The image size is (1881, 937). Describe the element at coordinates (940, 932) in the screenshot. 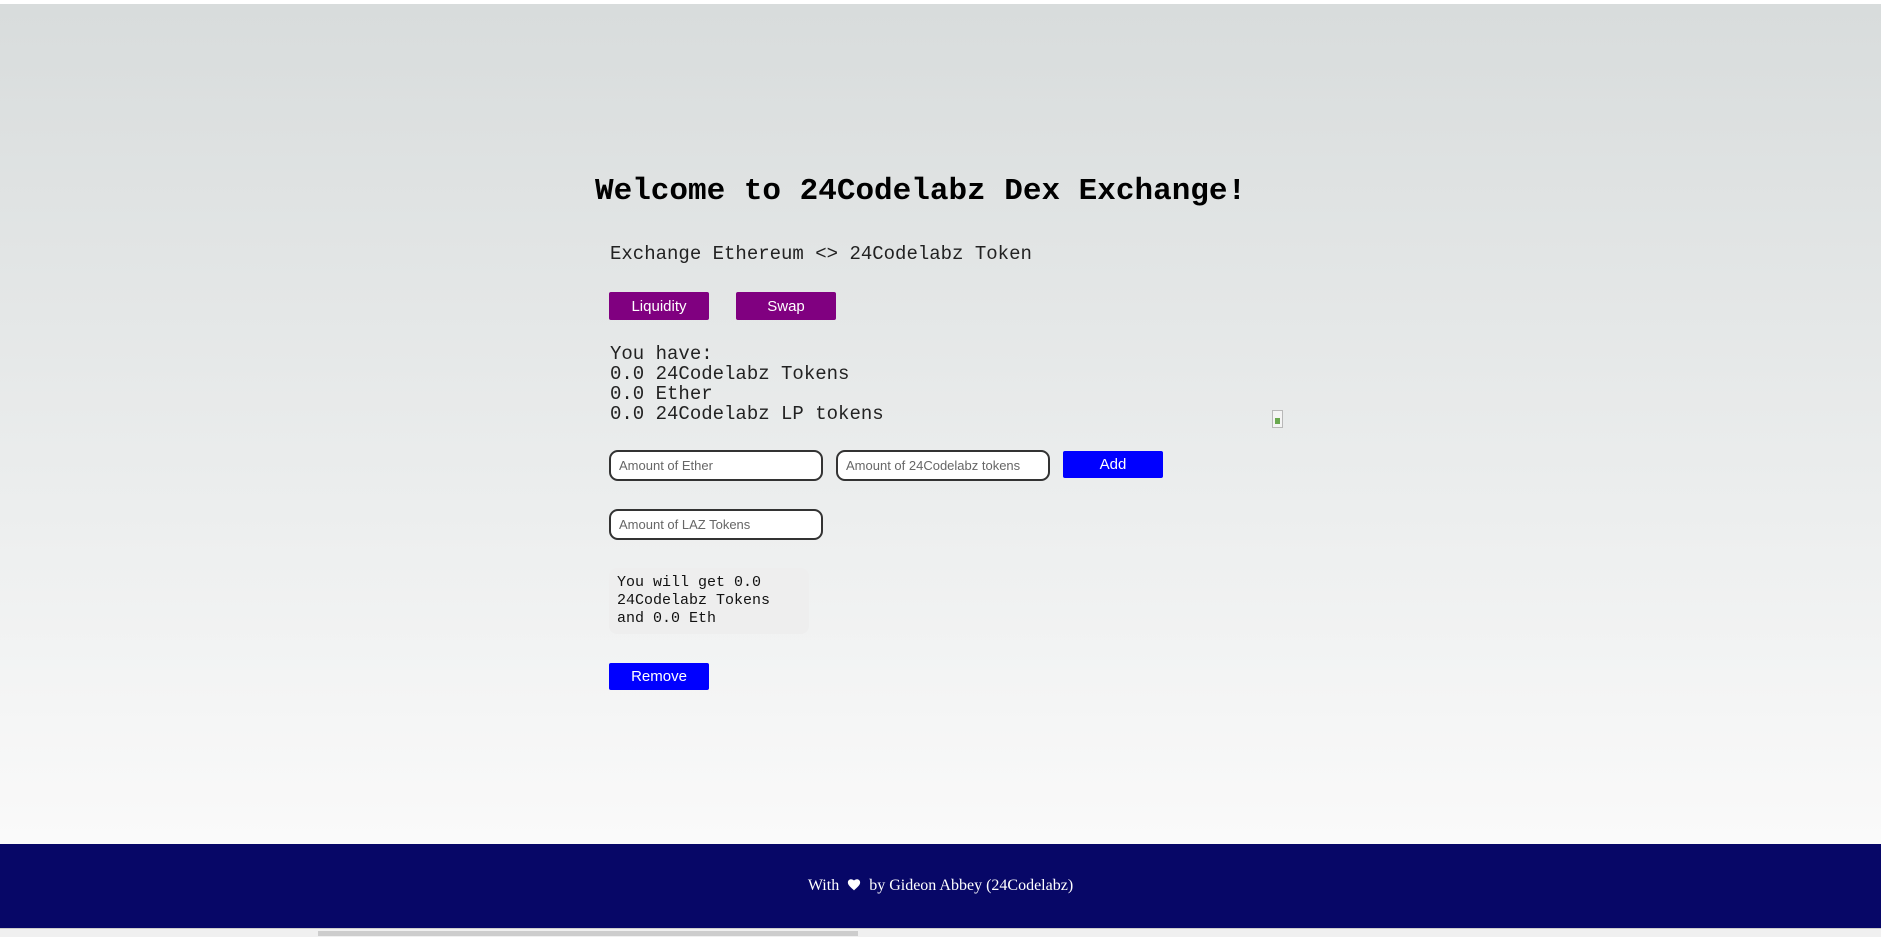

I see `horizontal-scrollbar` at that location.